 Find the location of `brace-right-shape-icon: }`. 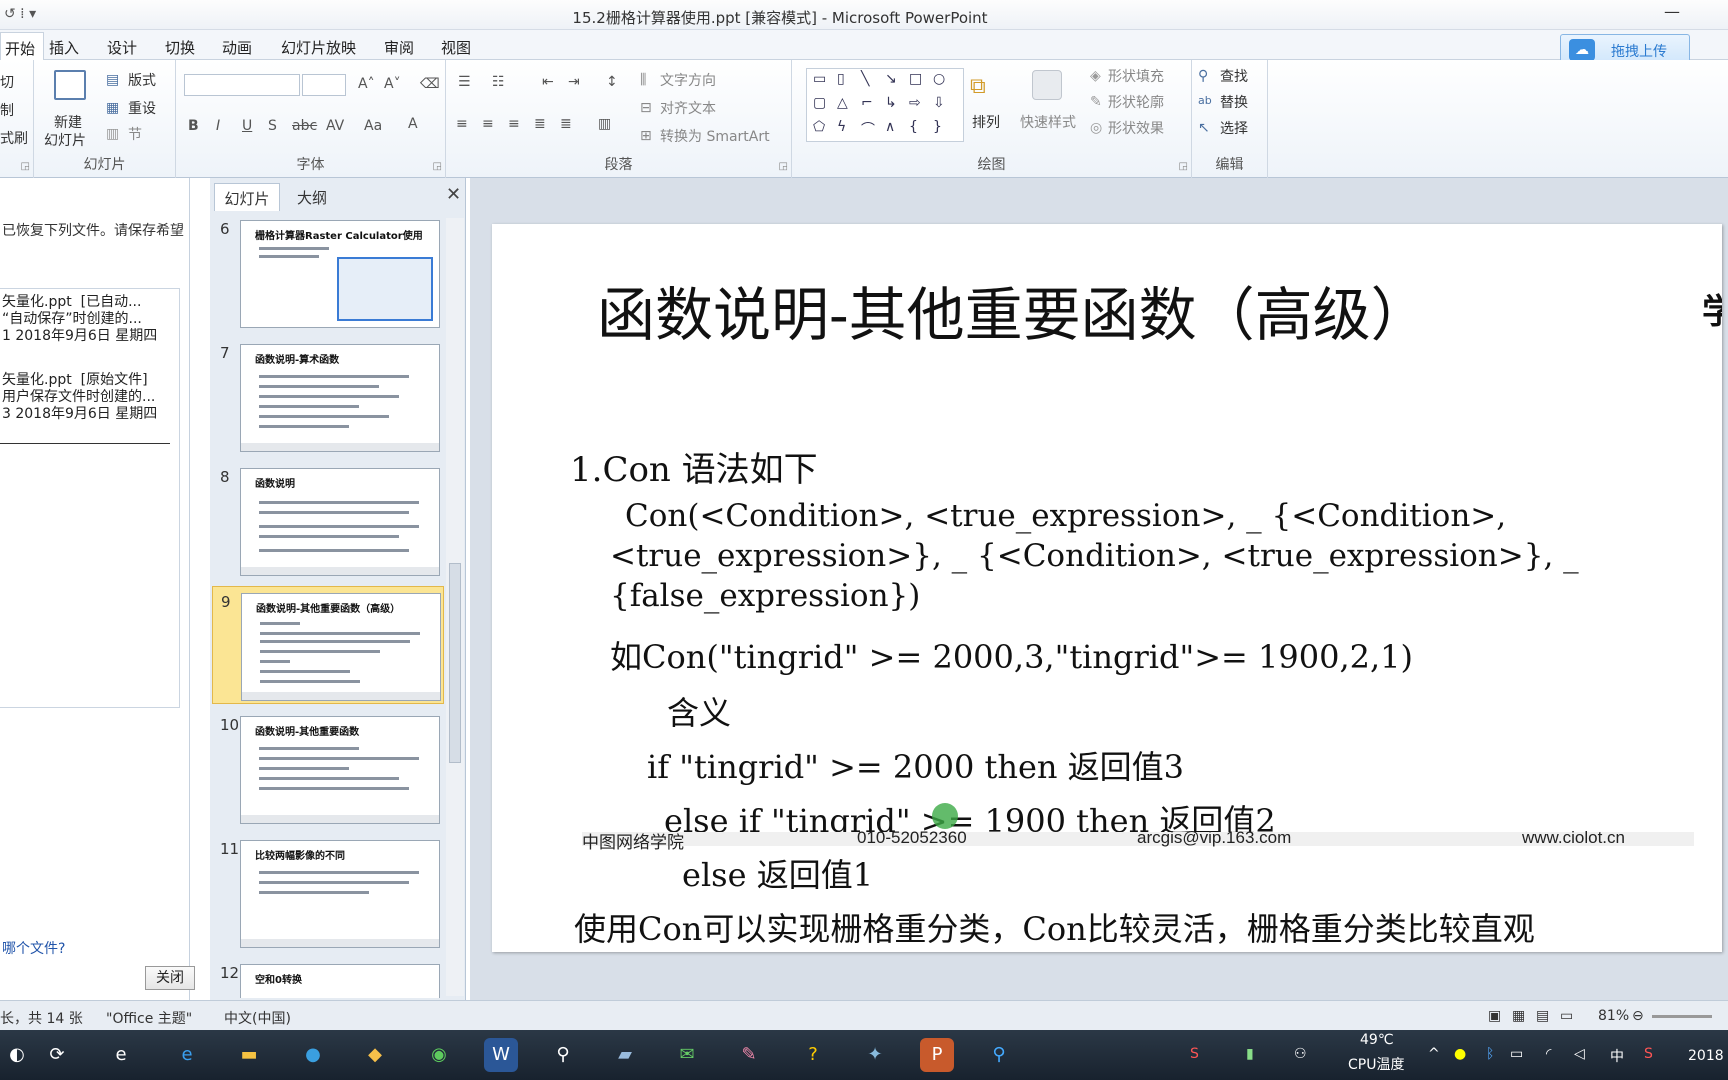

brace-right-shape-icon: } is located at coordinates (937, 127).